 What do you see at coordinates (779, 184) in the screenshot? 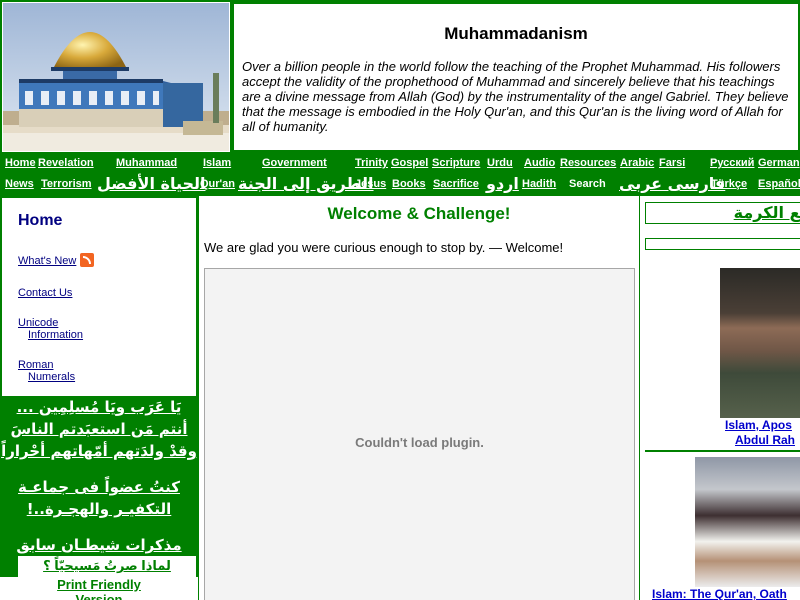
I see `nav-spanish: Español` at bounding box center [779, 184].